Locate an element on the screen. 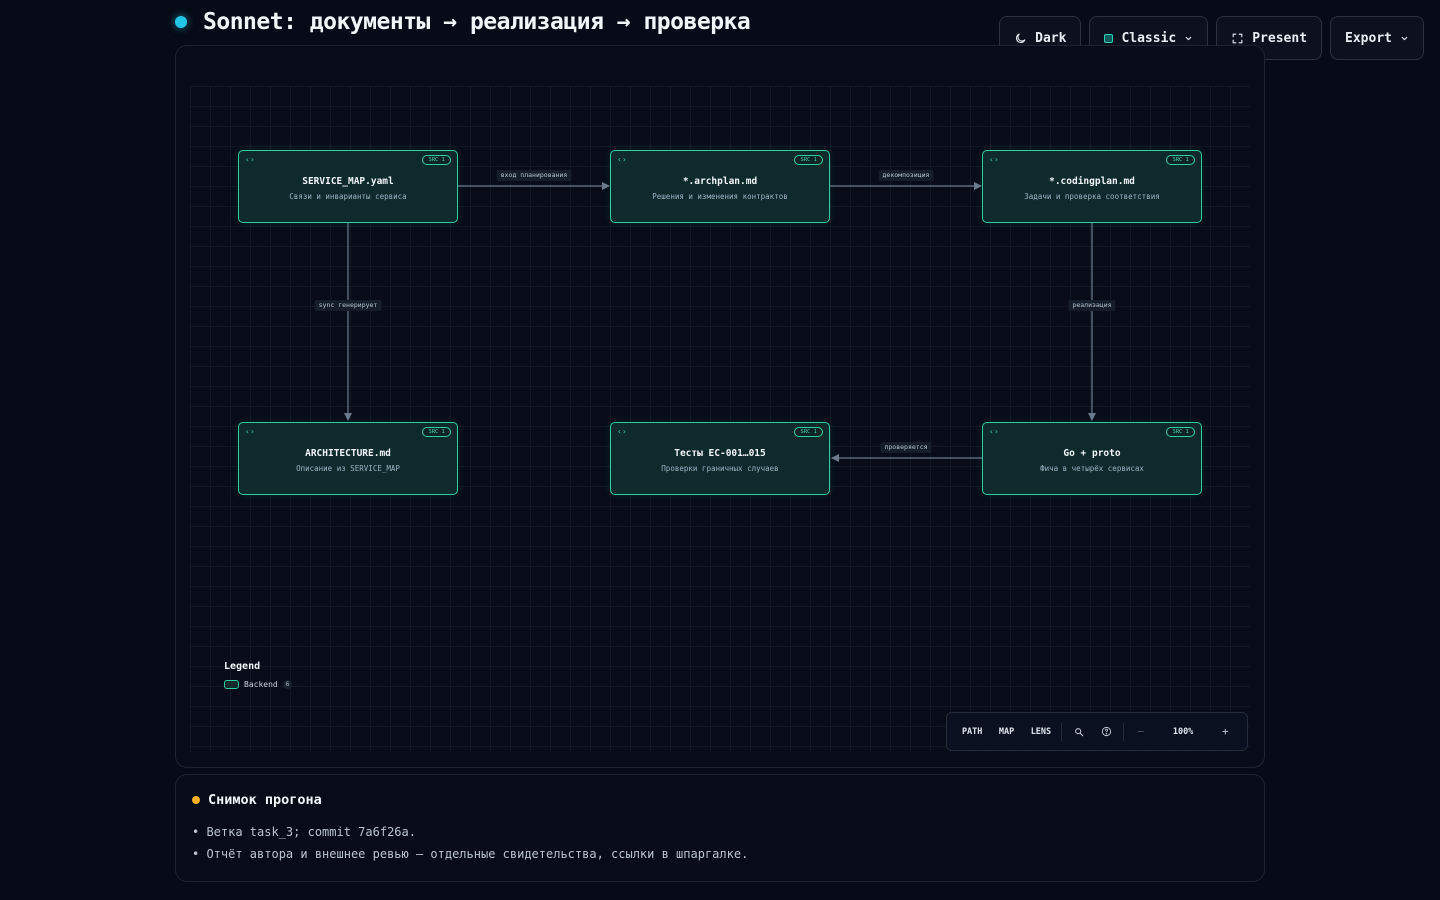 The width and height of the screenshot is (1440, 900). style-swatch-icon is located at coordinates (1109, 38).